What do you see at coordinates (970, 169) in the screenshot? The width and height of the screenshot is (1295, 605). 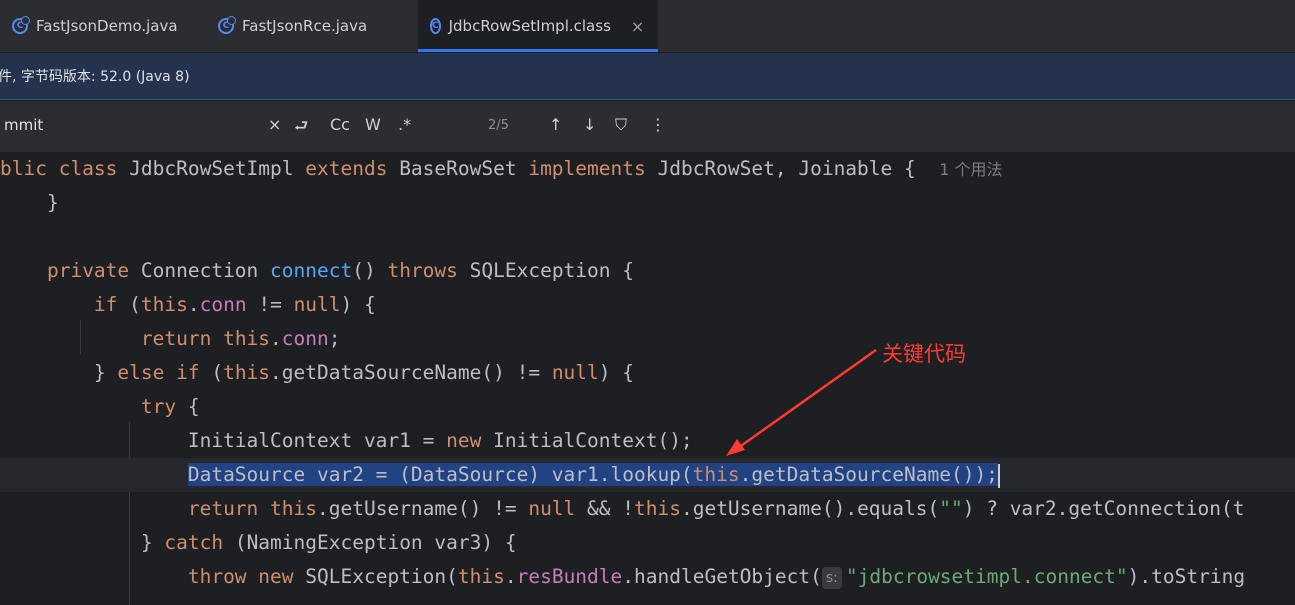 I see `usage-hint: 1 个用法` at bounding box center [970, 169].